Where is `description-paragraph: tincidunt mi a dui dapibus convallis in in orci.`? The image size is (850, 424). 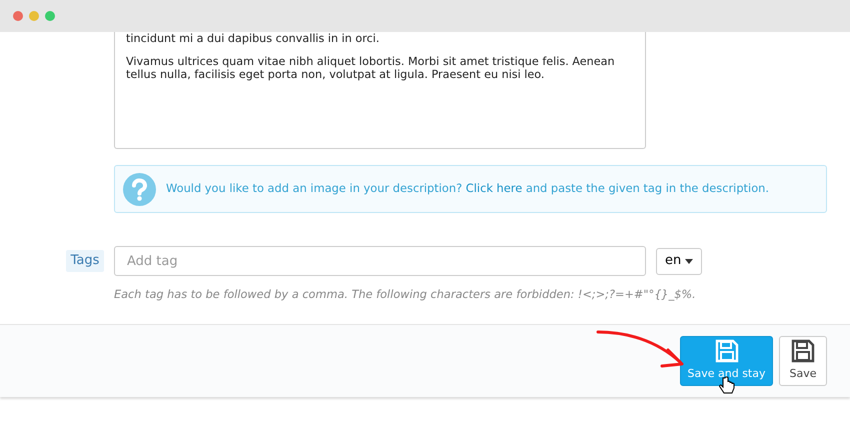
description-paragraph: tincidunt mi a dui dapibus convallis in in orci. is located at coordinates (253, 39).